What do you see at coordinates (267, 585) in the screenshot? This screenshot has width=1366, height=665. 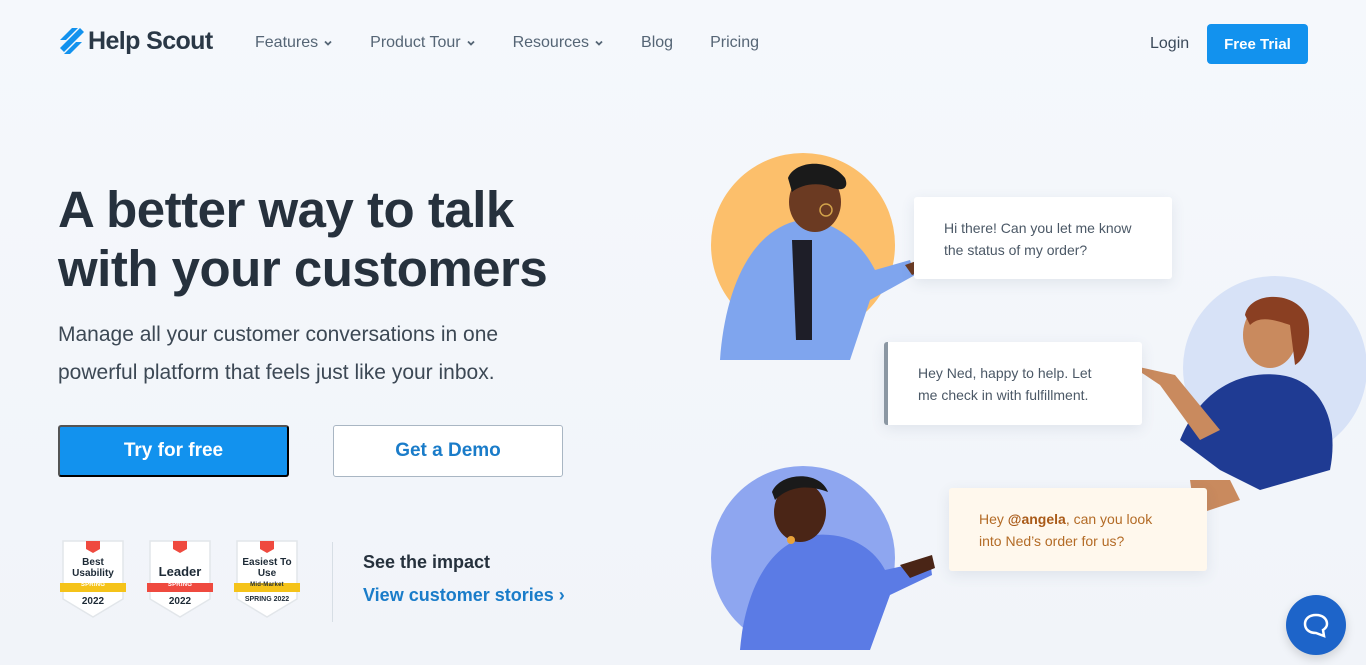 I see `badge-ribbon: Mid-Market` at bounding box center [267, 585].